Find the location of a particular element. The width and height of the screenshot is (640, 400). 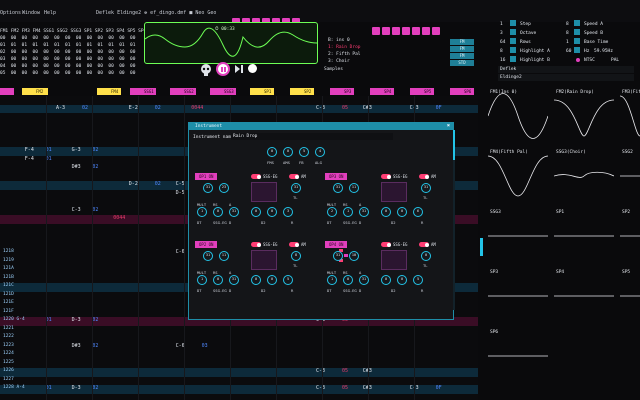

speed-a-stepper is located at coordinates (577, 23).